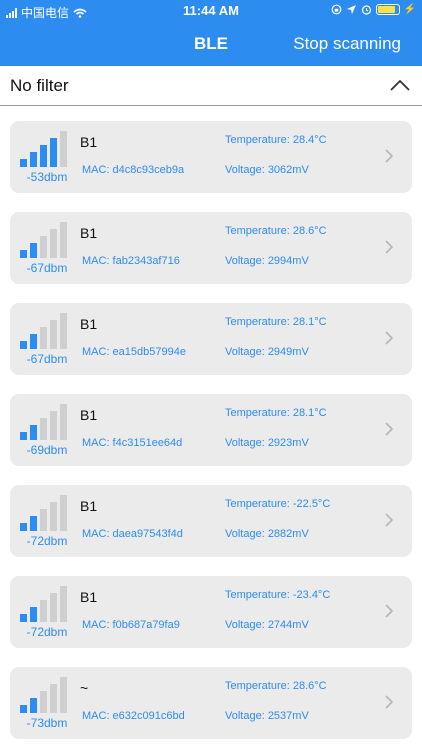  I want to click on alarm-icon, so click(366, 10).